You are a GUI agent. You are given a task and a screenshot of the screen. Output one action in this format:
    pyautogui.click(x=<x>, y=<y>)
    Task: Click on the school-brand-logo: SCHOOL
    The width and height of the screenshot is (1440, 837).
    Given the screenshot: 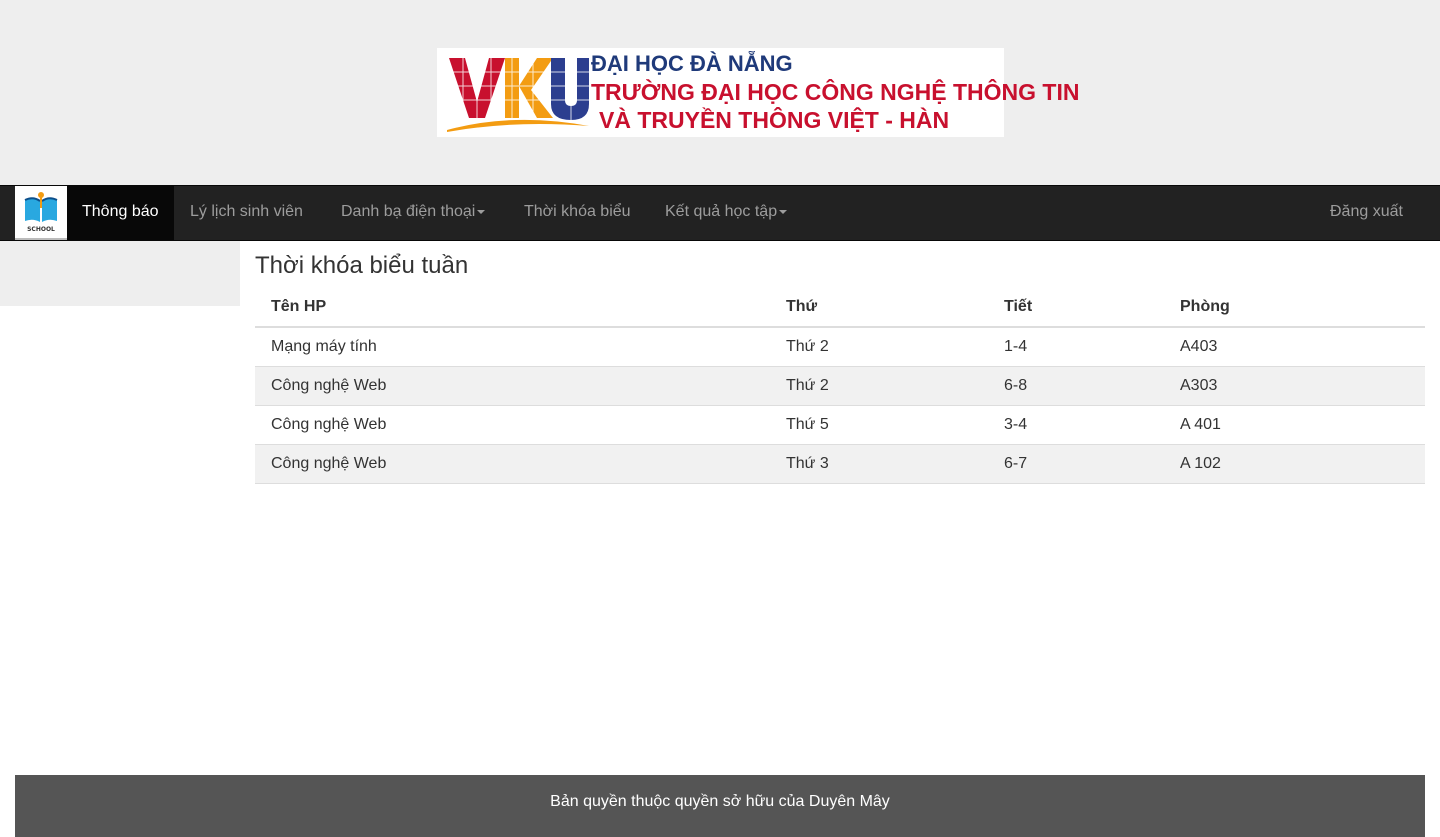 What is the action you would take?
    pyautogui.click(x=41, y=213)
    